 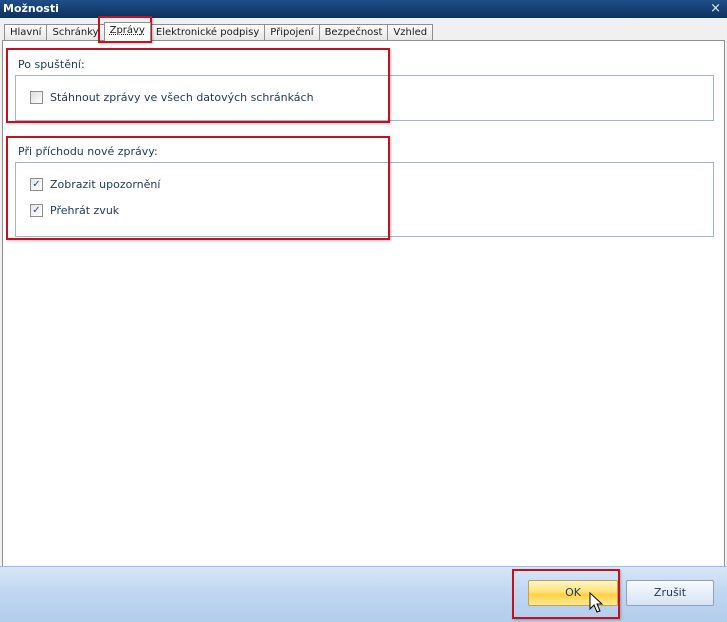 What do you see at coordinates (596, 602) in the screenshot?
I see `mouse-cursor-icon` at bounding box center [596, 602].